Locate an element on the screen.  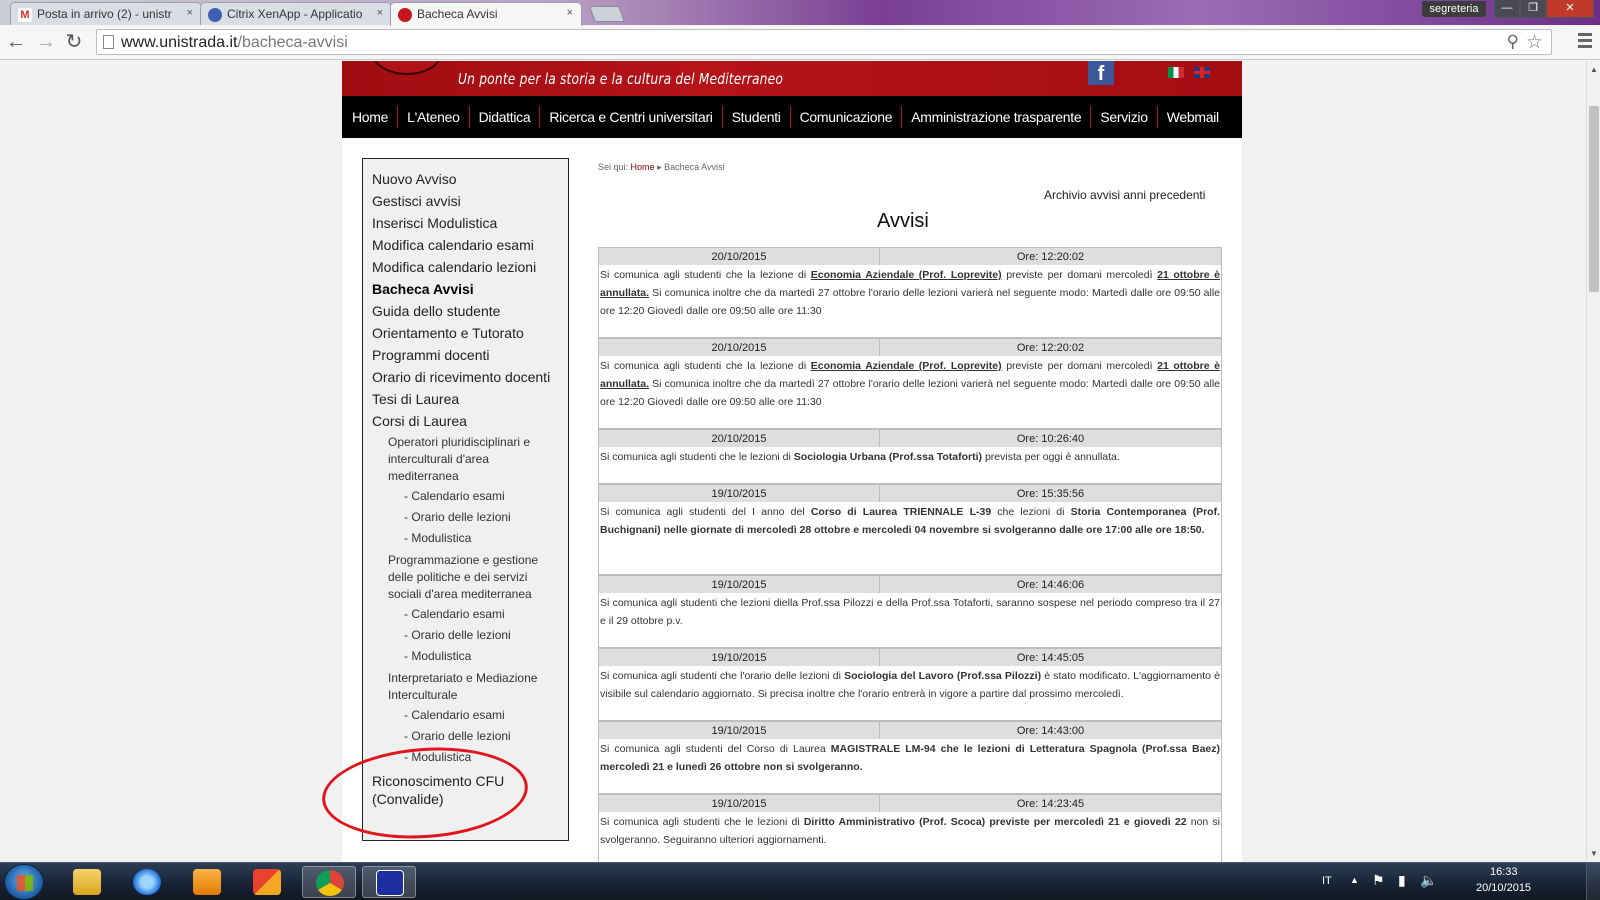
office-icon is located at coordinates (267, 882).